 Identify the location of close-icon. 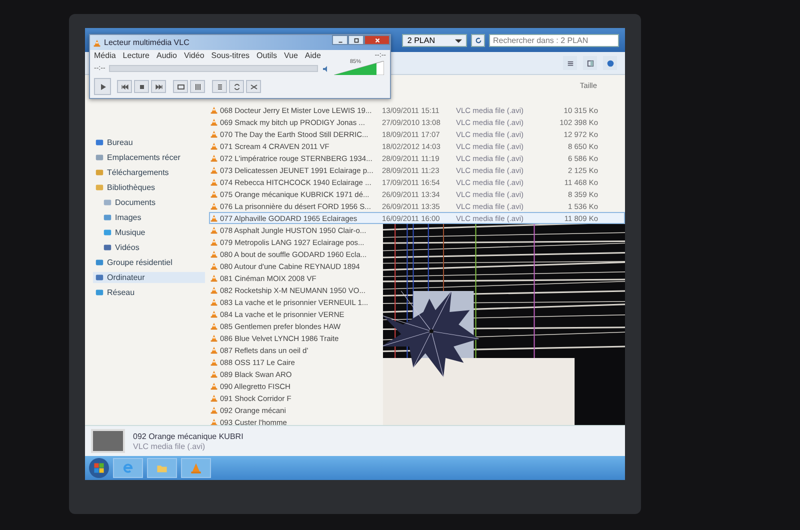
(377, 40).